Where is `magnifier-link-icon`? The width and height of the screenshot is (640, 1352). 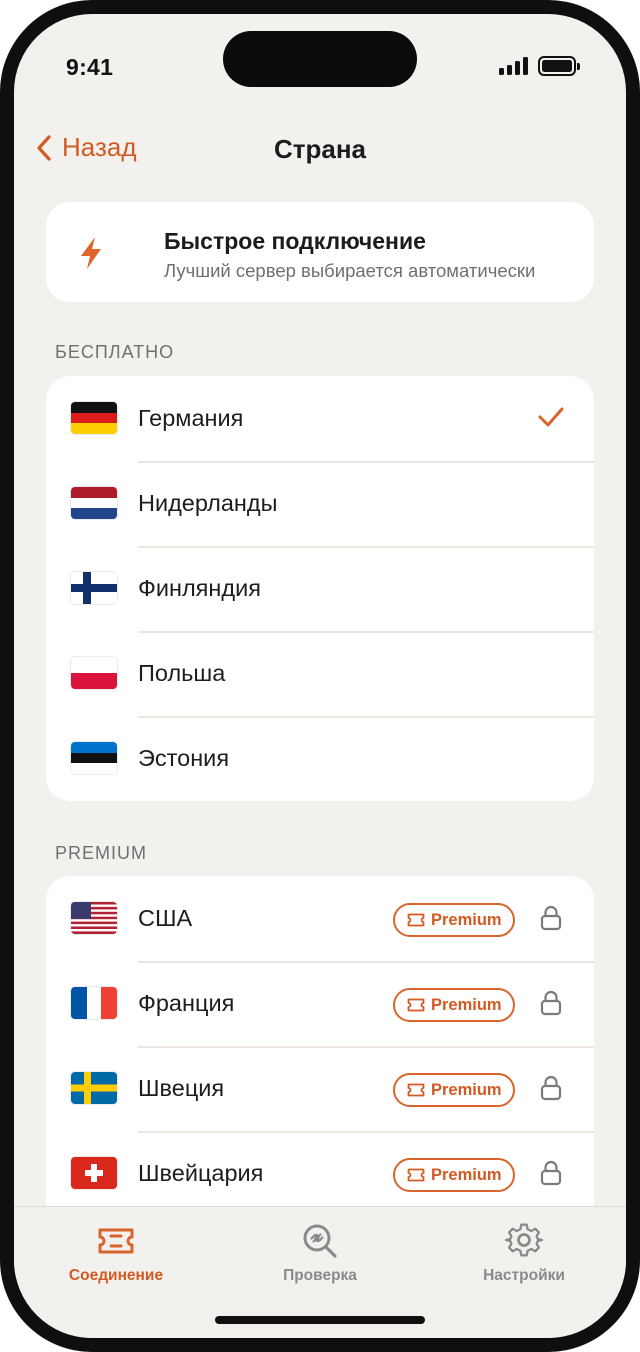 magnifier-link-icon is located at coordinates (320, 1241).